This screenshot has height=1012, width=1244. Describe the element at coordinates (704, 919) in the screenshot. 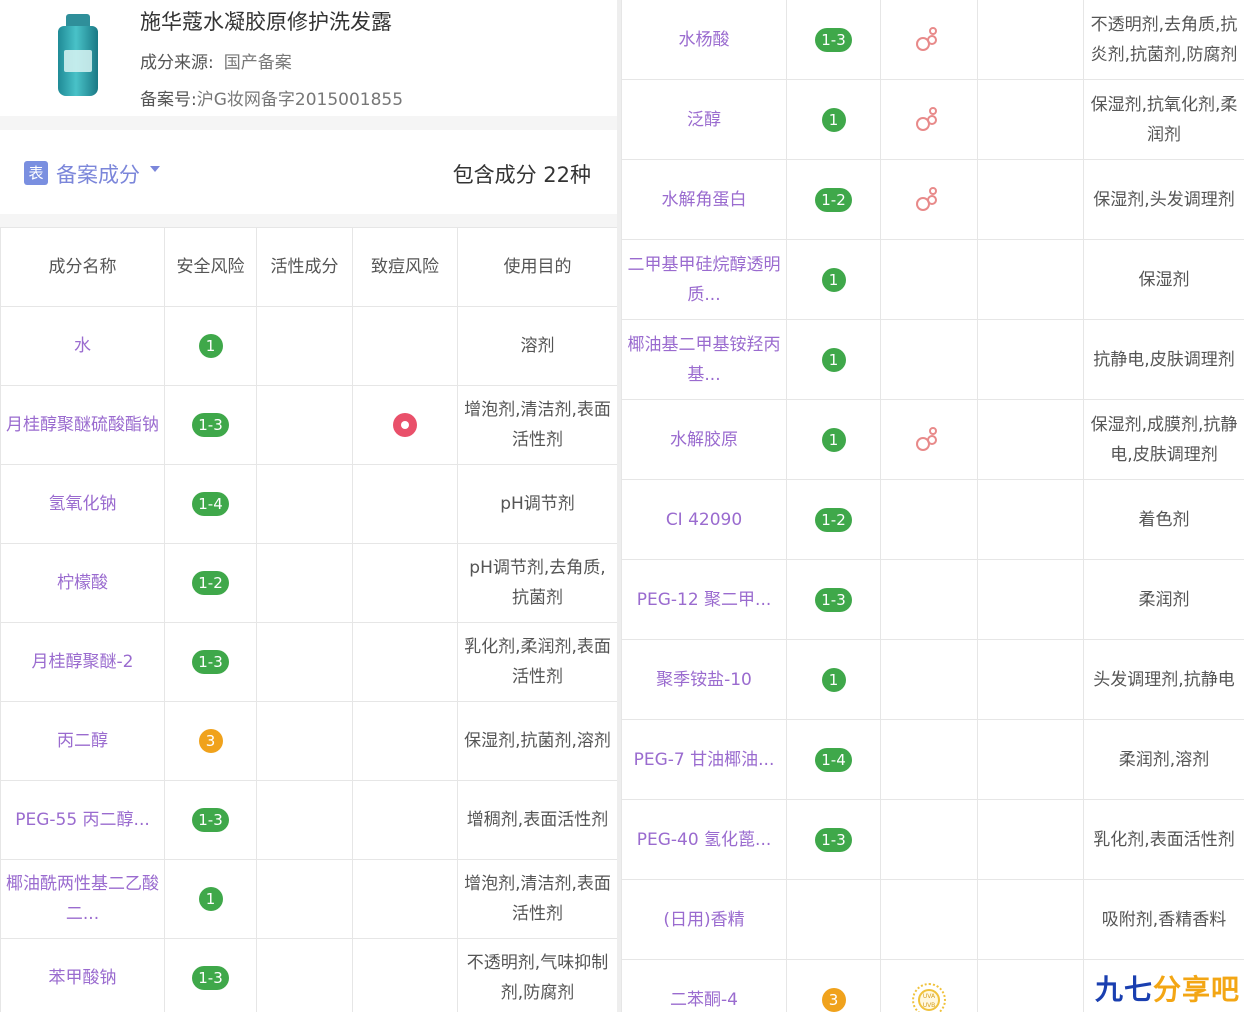

I see `ingredient-name: (日用)香精` at that location.